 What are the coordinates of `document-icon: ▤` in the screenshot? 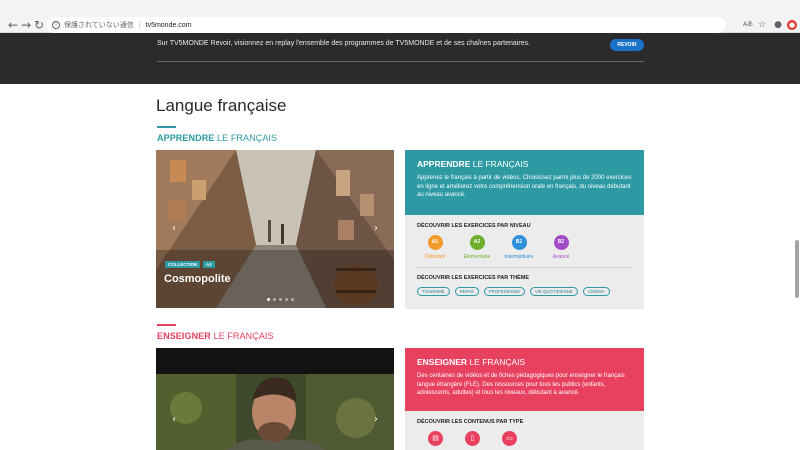 It's located at (435, 438).